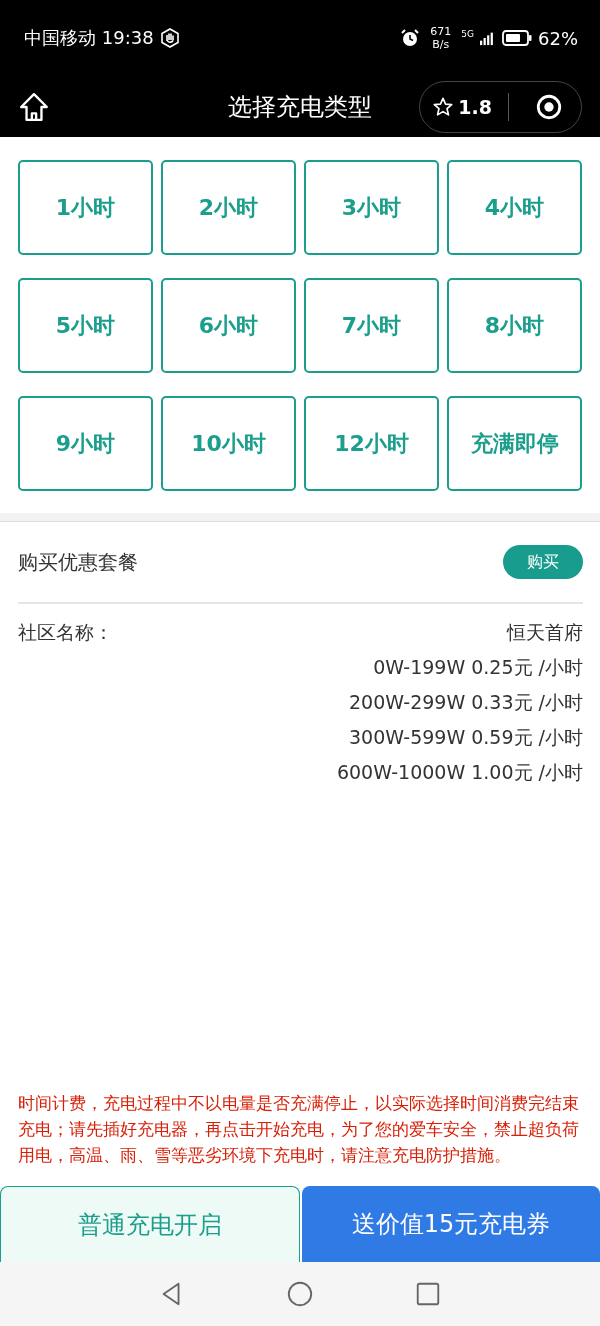  Describe the element at coordinates (459, 772) in the screenshot. I see `price-label: 600W-1000W 1.00元 /小时` at that location.